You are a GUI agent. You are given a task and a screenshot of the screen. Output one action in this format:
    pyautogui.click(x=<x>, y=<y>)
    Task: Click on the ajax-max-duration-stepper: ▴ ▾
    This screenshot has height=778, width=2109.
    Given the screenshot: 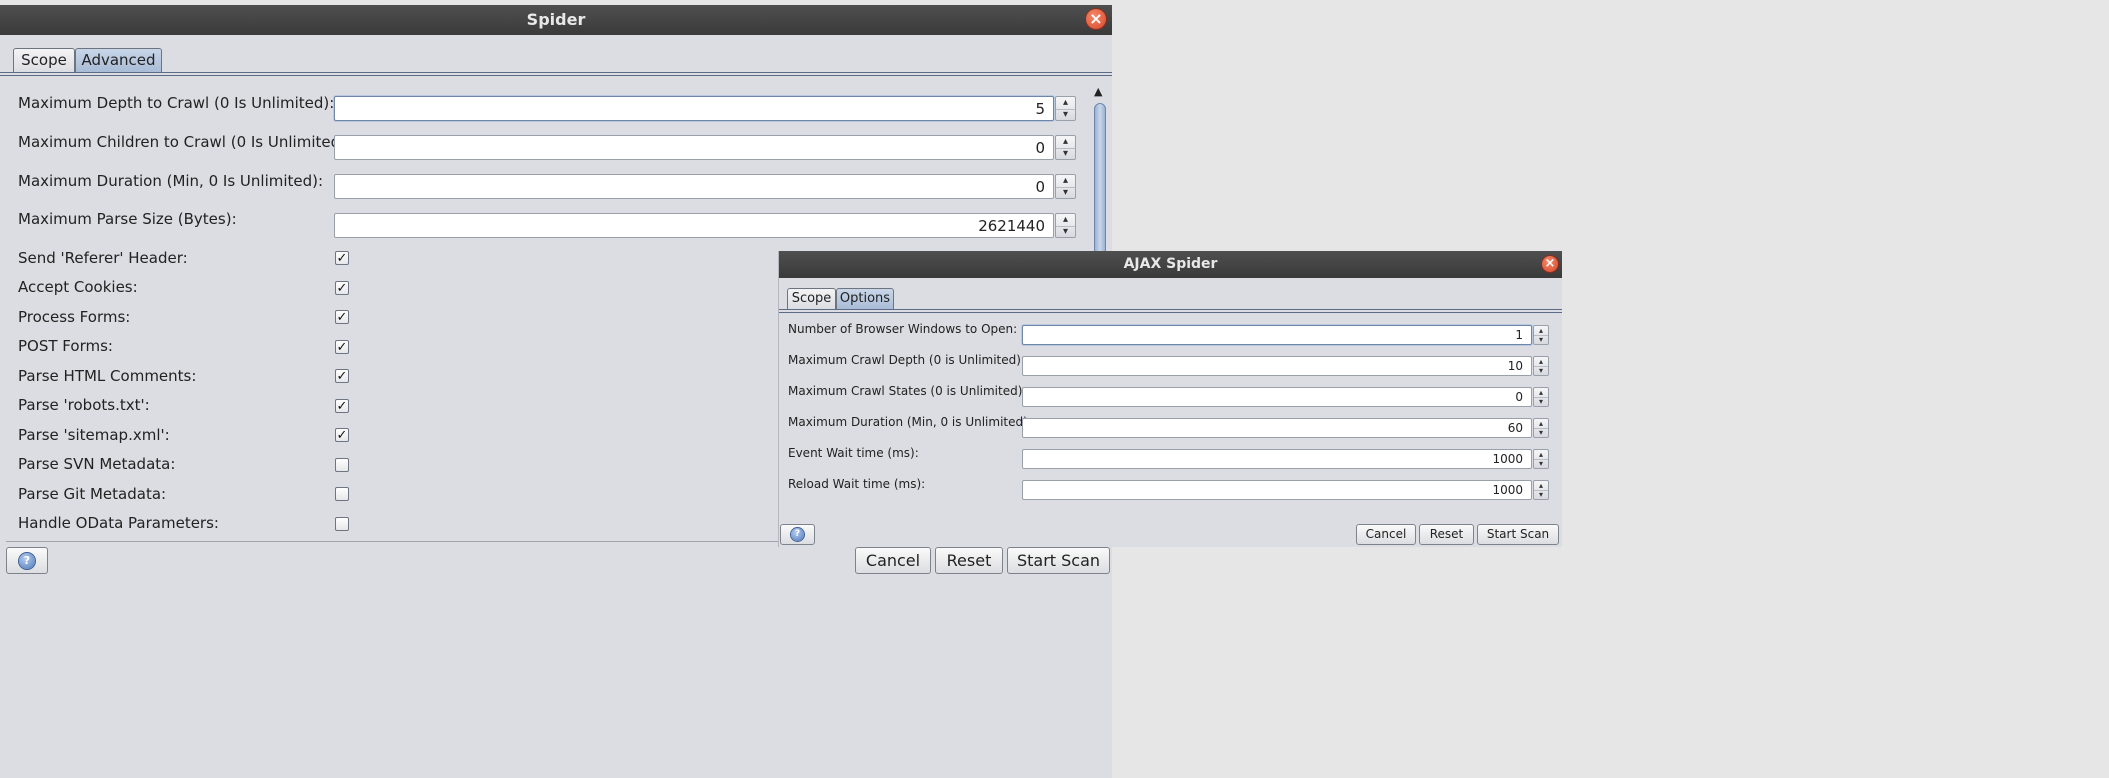 What is the action you would take?
    pyautogui.click(x=1541, y=428)
    